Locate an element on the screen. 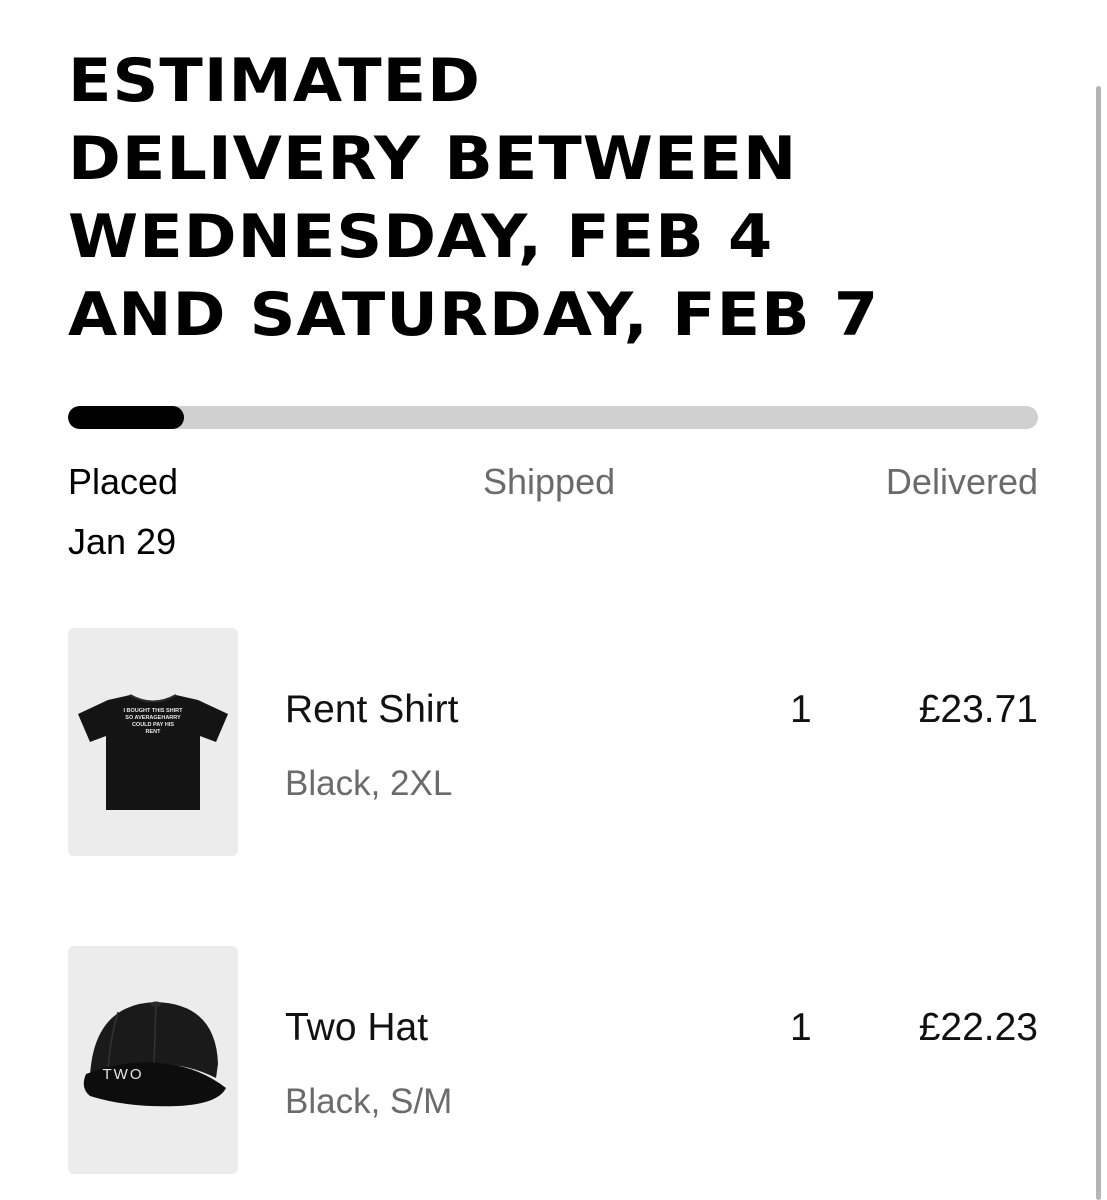 The image size is (1107, 1200). heading-line-4: AND SATURDAY, FEB 7 is located at coordinates (474, 315).